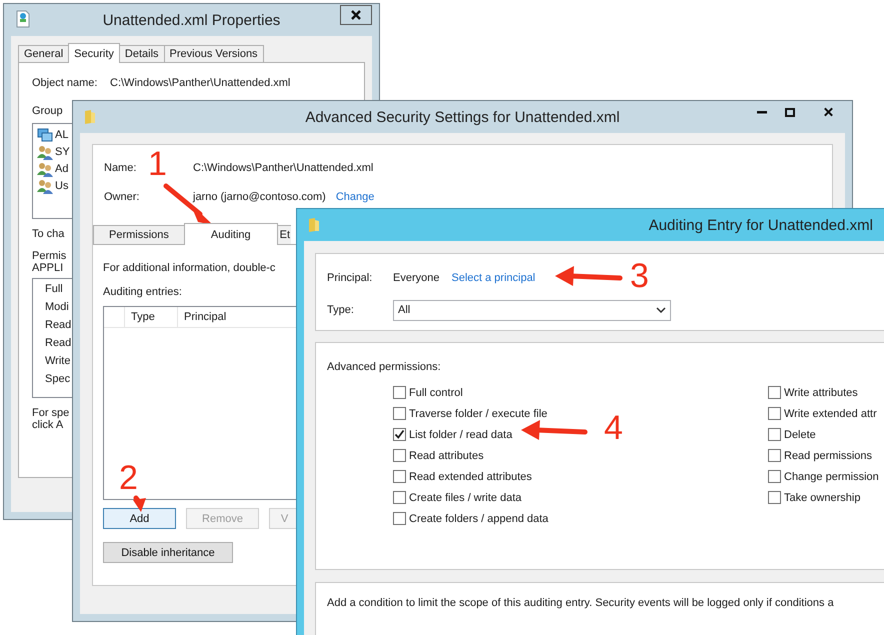 This screenshot has width=884, height=635. I want to click on field-label: Auditing entries:, so click(142, 292).